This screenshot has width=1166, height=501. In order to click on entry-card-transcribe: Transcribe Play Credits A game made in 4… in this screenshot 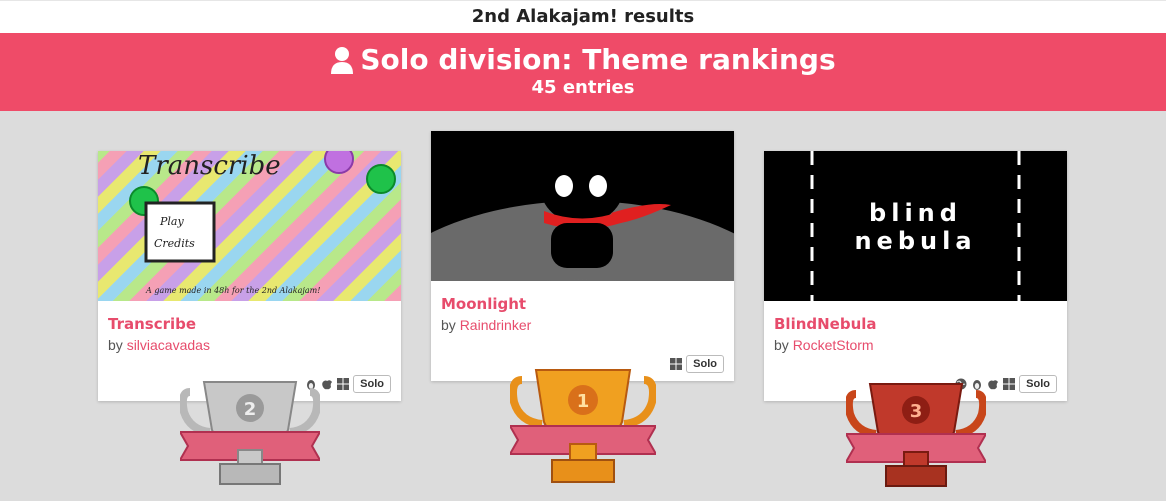, I will do `click(249, 276)`.